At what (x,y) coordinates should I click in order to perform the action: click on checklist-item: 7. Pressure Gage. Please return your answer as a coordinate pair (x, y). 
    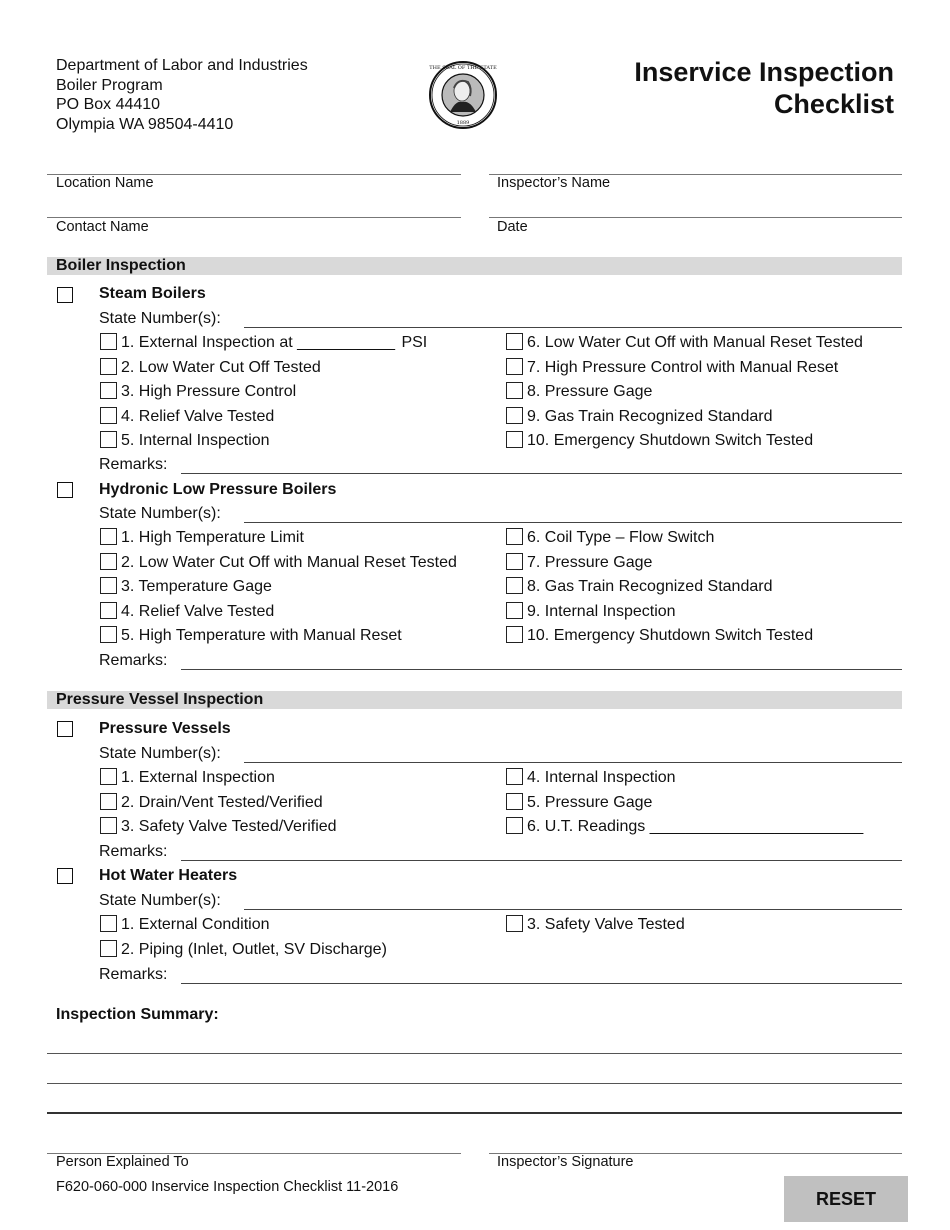
    Looking at the image, I should click on (659, 563).